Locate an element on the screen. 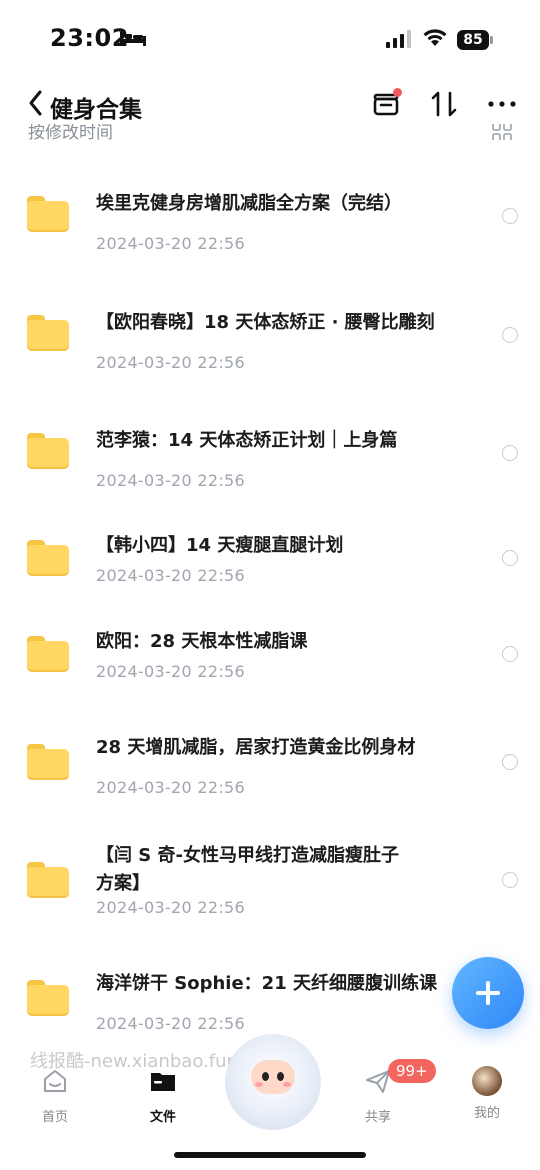 This screenshot has width=540, height=1170. tab-home-label: 首页 is located at coordinates (54, 1117).